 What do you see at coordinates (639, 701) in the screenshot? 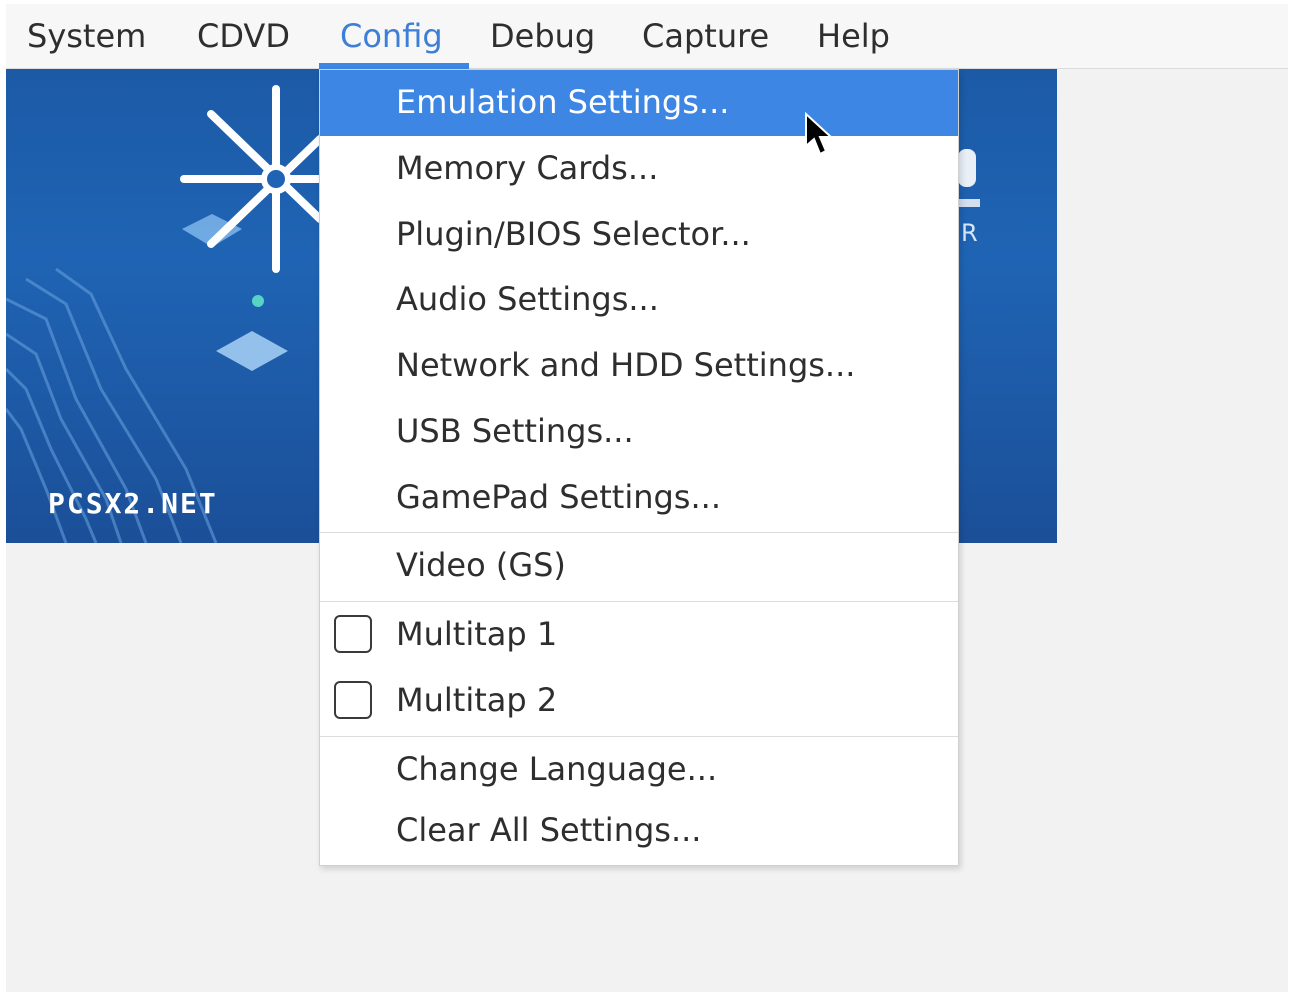
I see `menu-item-multitap-2: Multitap 2` at bounding box center [639, 701].